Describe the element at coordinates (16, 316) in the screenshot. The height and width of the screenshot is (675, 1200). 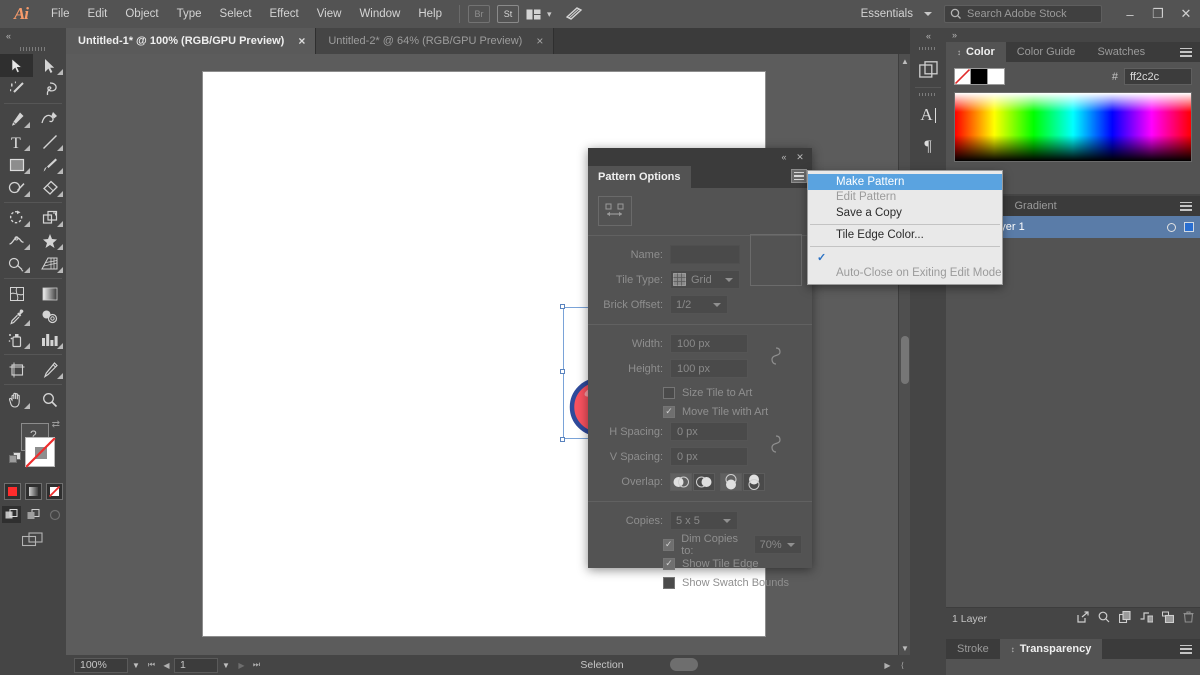
I see `eyedropper-tool` at that location.